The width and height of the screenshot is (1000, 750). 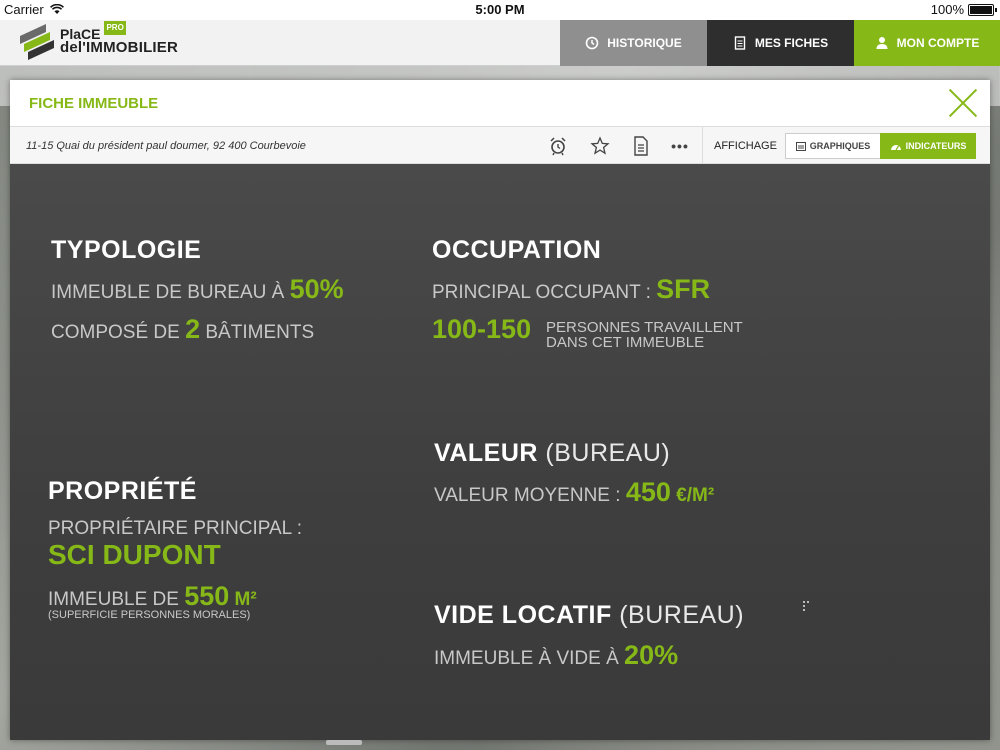 What do you see at coordinates (115, 28) in the screenshot?
I see `logo-pro-badge: PRO` at bounding box center [115, 28].